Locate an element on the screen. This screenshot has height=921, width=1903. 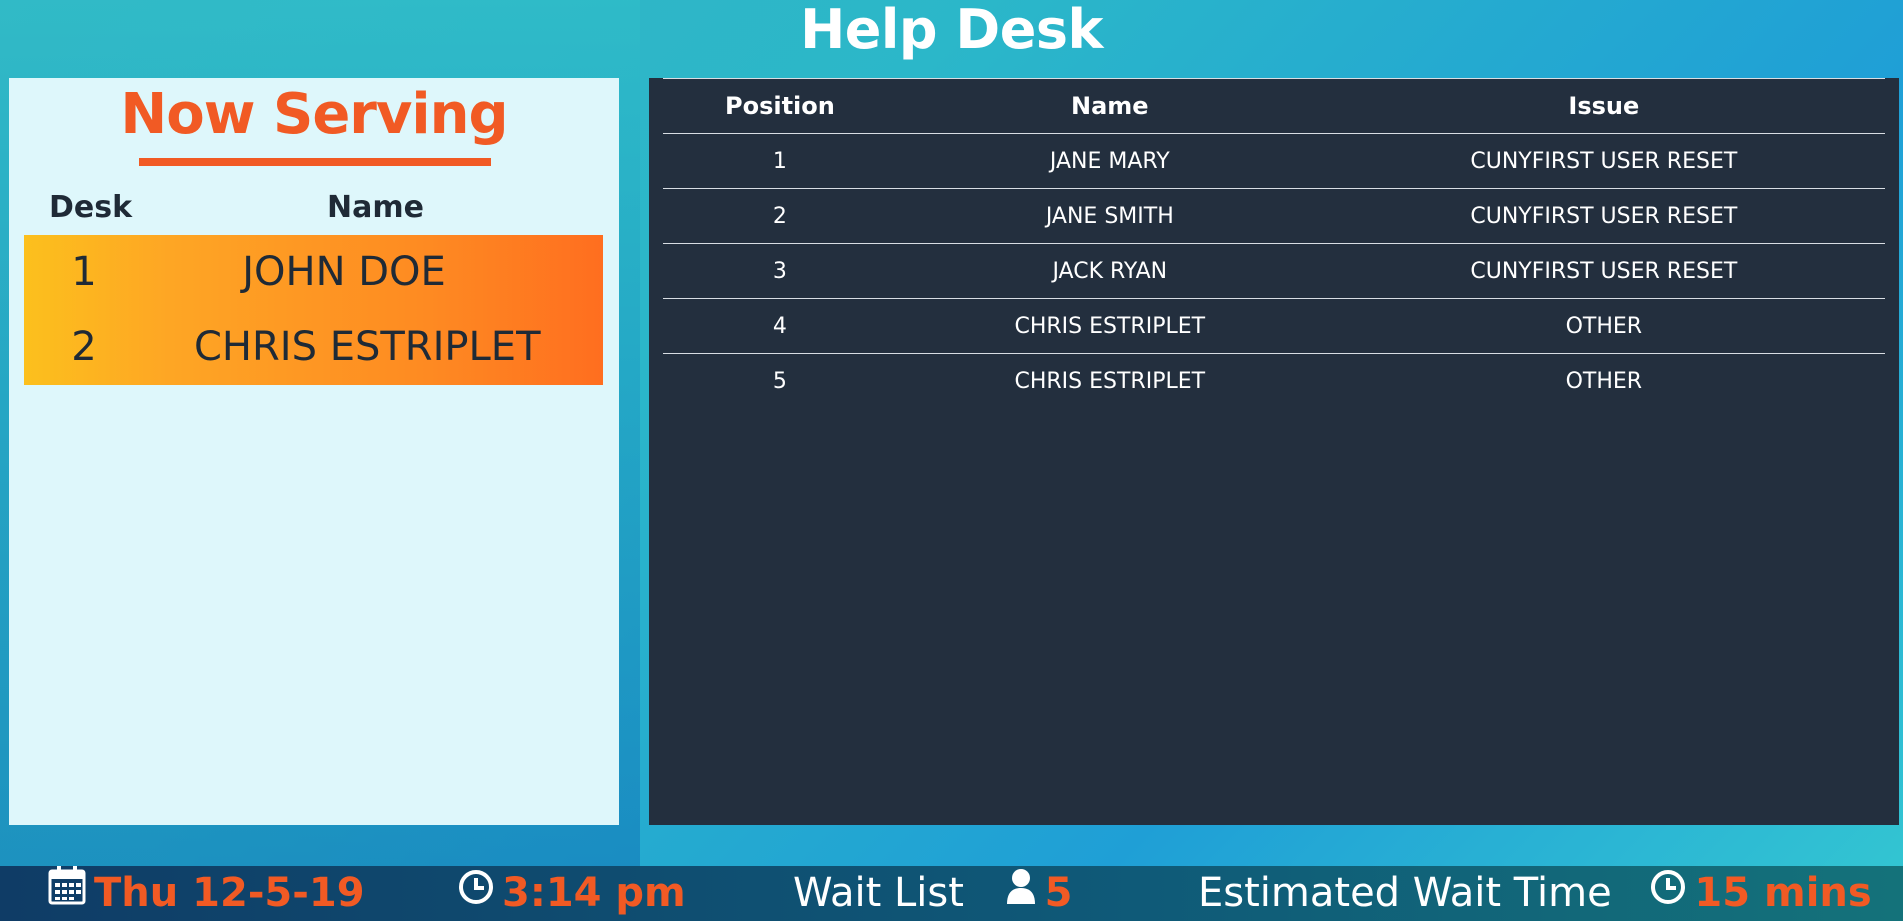
table-row: 4 CHRIS ESTRIPLET OTHER is located at coordinates (1274, 326).